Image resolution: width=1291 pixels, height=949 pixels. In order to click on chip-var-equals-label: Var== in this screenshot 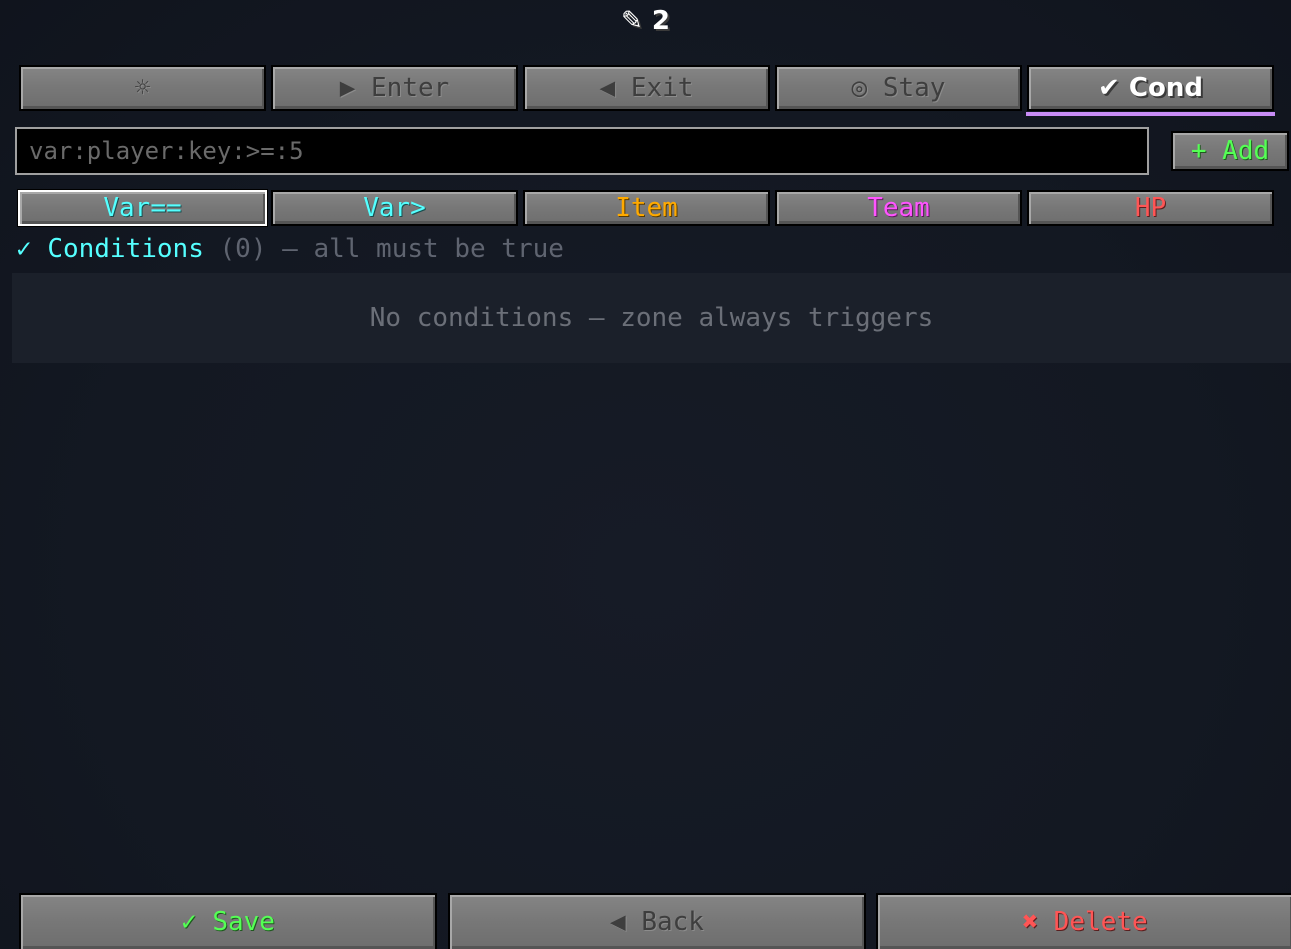, I will do `click(142, 208)`.